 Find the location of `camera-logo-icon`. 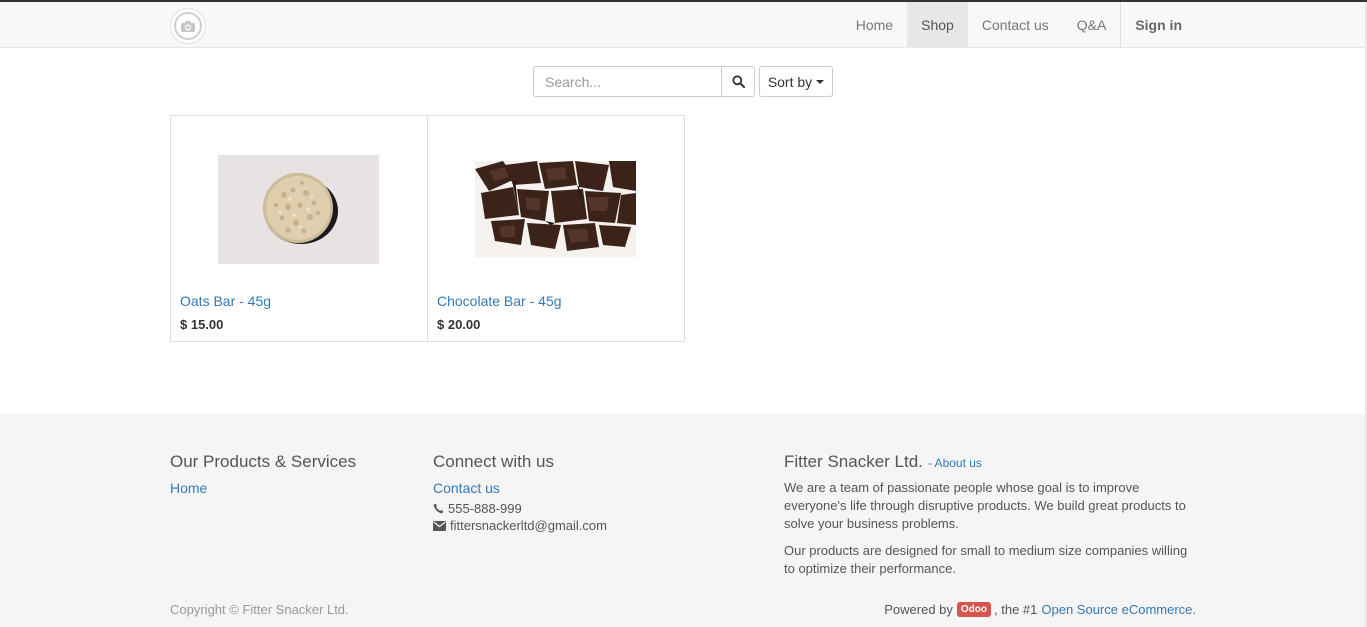

camera-logo-icon is located at coordinates (188, 26).